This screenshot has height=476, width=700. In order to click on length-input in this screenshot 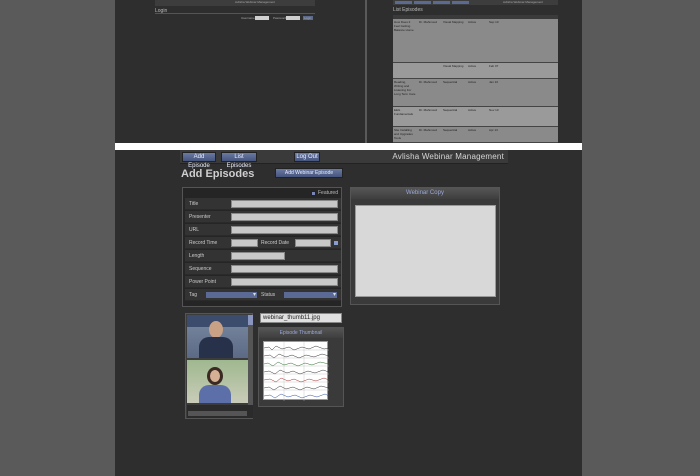, I will do `click(258, 256)`.